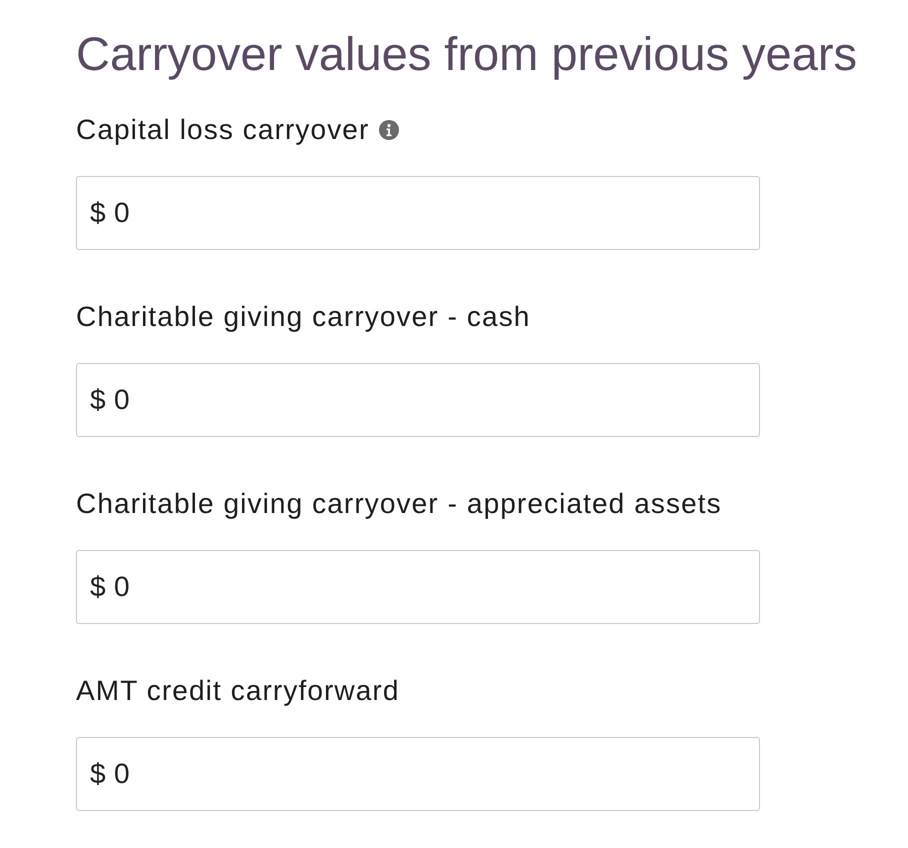  What do you see at coordinates (223, 130) in the screenshot?
I see `field-label: Capital loss carryover` at bounding box center [223, 130].